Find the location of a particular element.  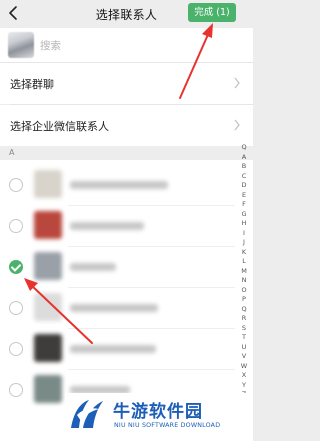

index-letter: W is located at coordinates (244, 367).